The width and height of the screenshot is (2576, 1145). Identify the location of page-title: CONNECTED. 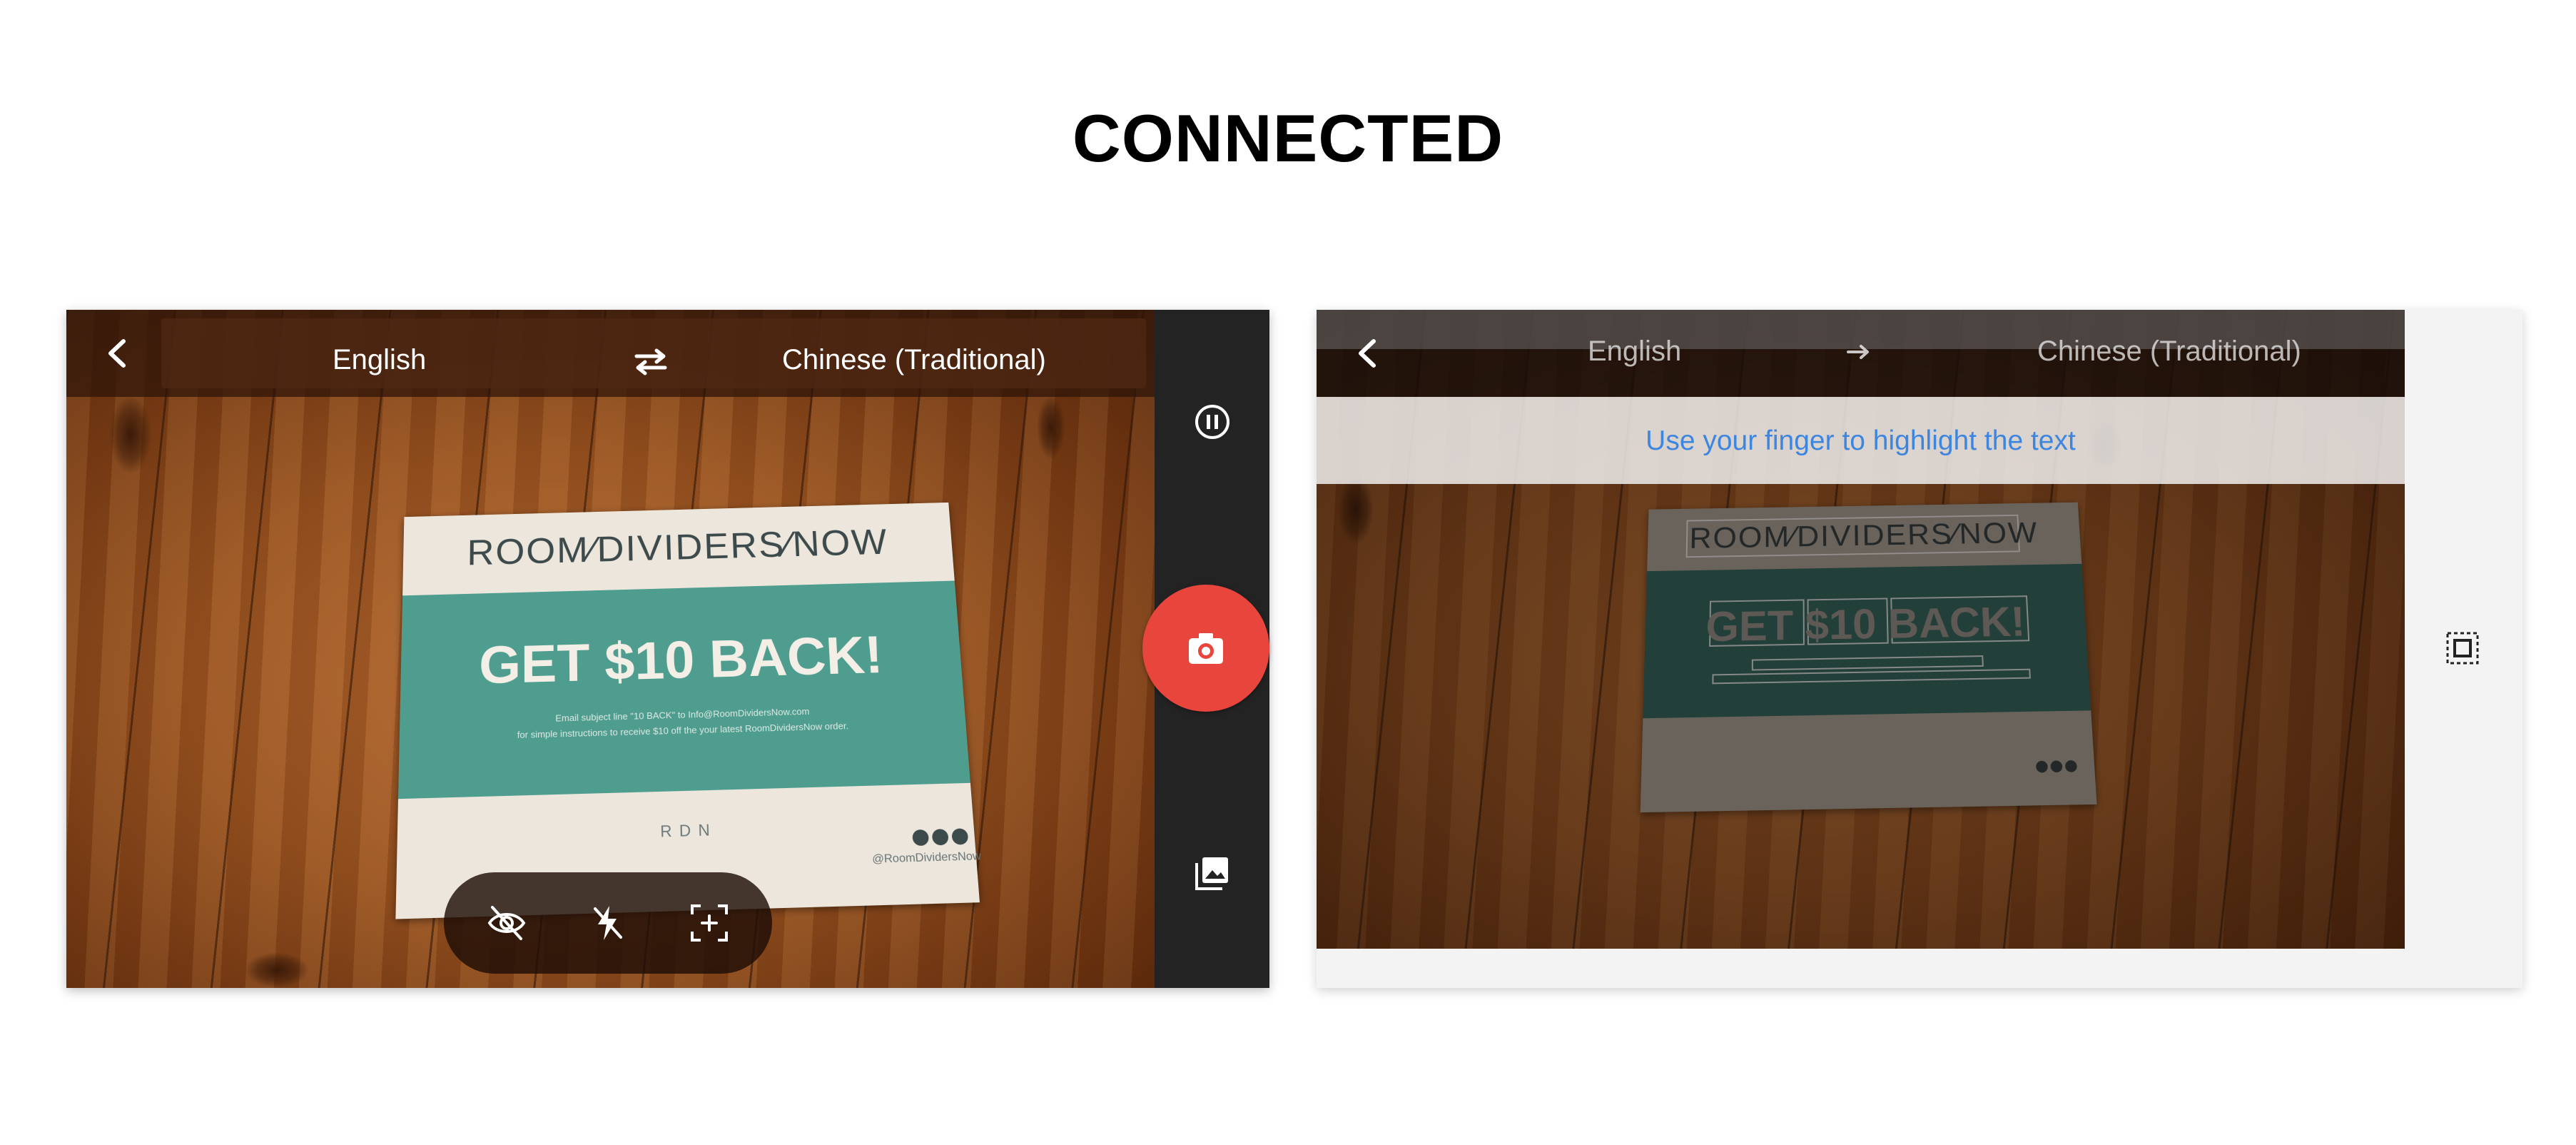
(1288, 138).